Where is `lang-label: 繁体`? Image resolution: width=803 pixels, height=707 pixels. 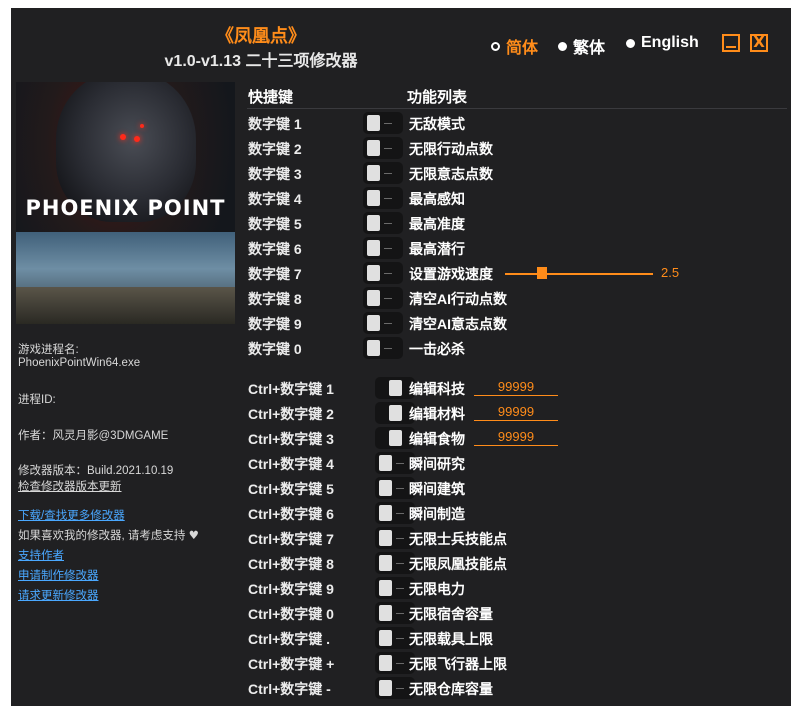
lang-label: 繁体 is located at coordinates (589, 48).